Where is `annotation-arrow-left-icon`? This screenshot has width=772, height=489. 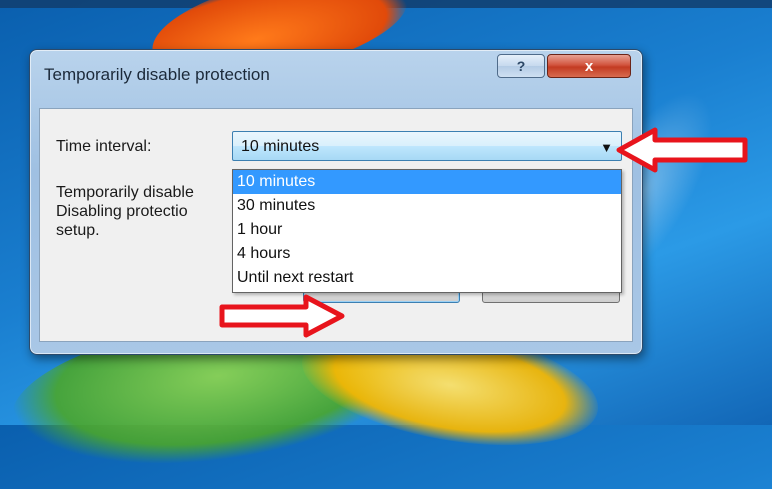 annotation-arrow-left-icon is located at coordinates (682, 150).